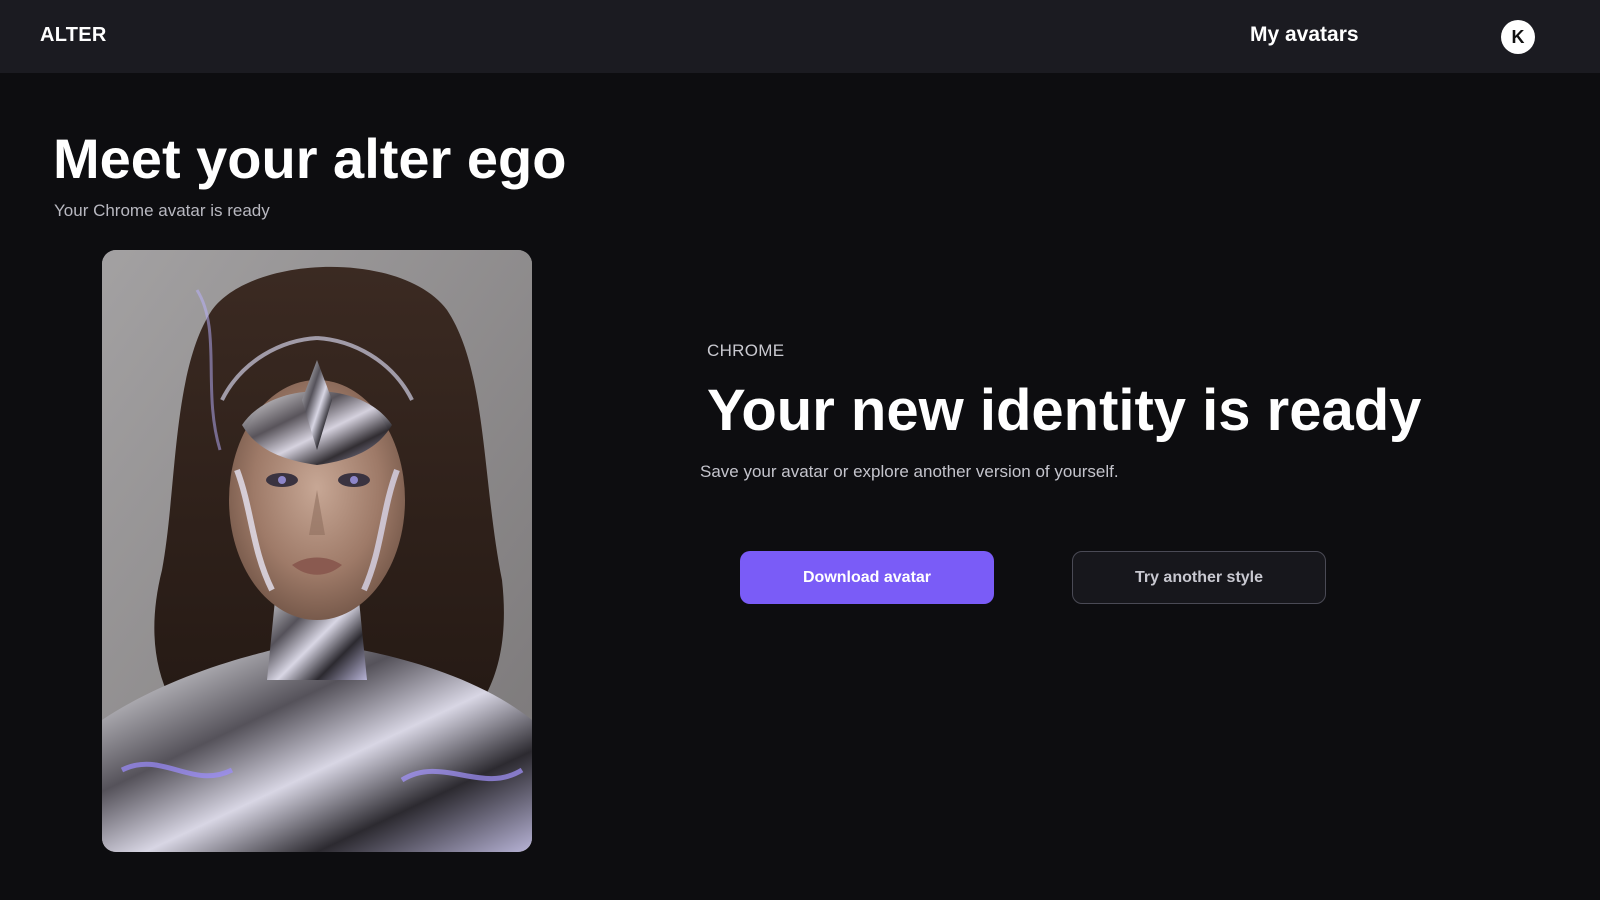  What do you see at coordinates (867, 577) in the screenshot?
I see `download-avatar-button: Download avatar` at bounding box center [867, 577].